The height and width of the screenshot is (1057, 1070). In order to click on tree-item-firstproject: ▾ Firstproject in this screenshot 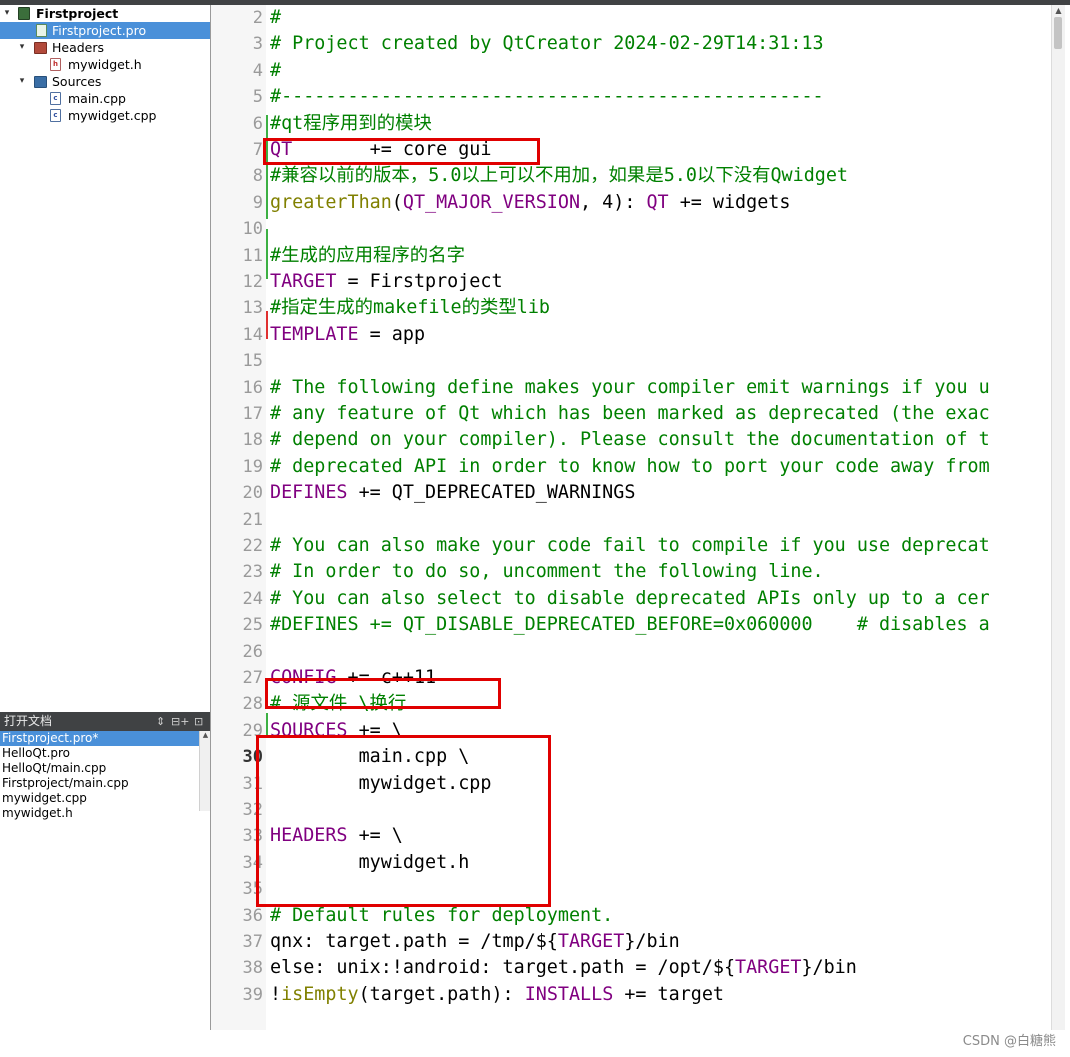, I will do `click(105, 13)`.